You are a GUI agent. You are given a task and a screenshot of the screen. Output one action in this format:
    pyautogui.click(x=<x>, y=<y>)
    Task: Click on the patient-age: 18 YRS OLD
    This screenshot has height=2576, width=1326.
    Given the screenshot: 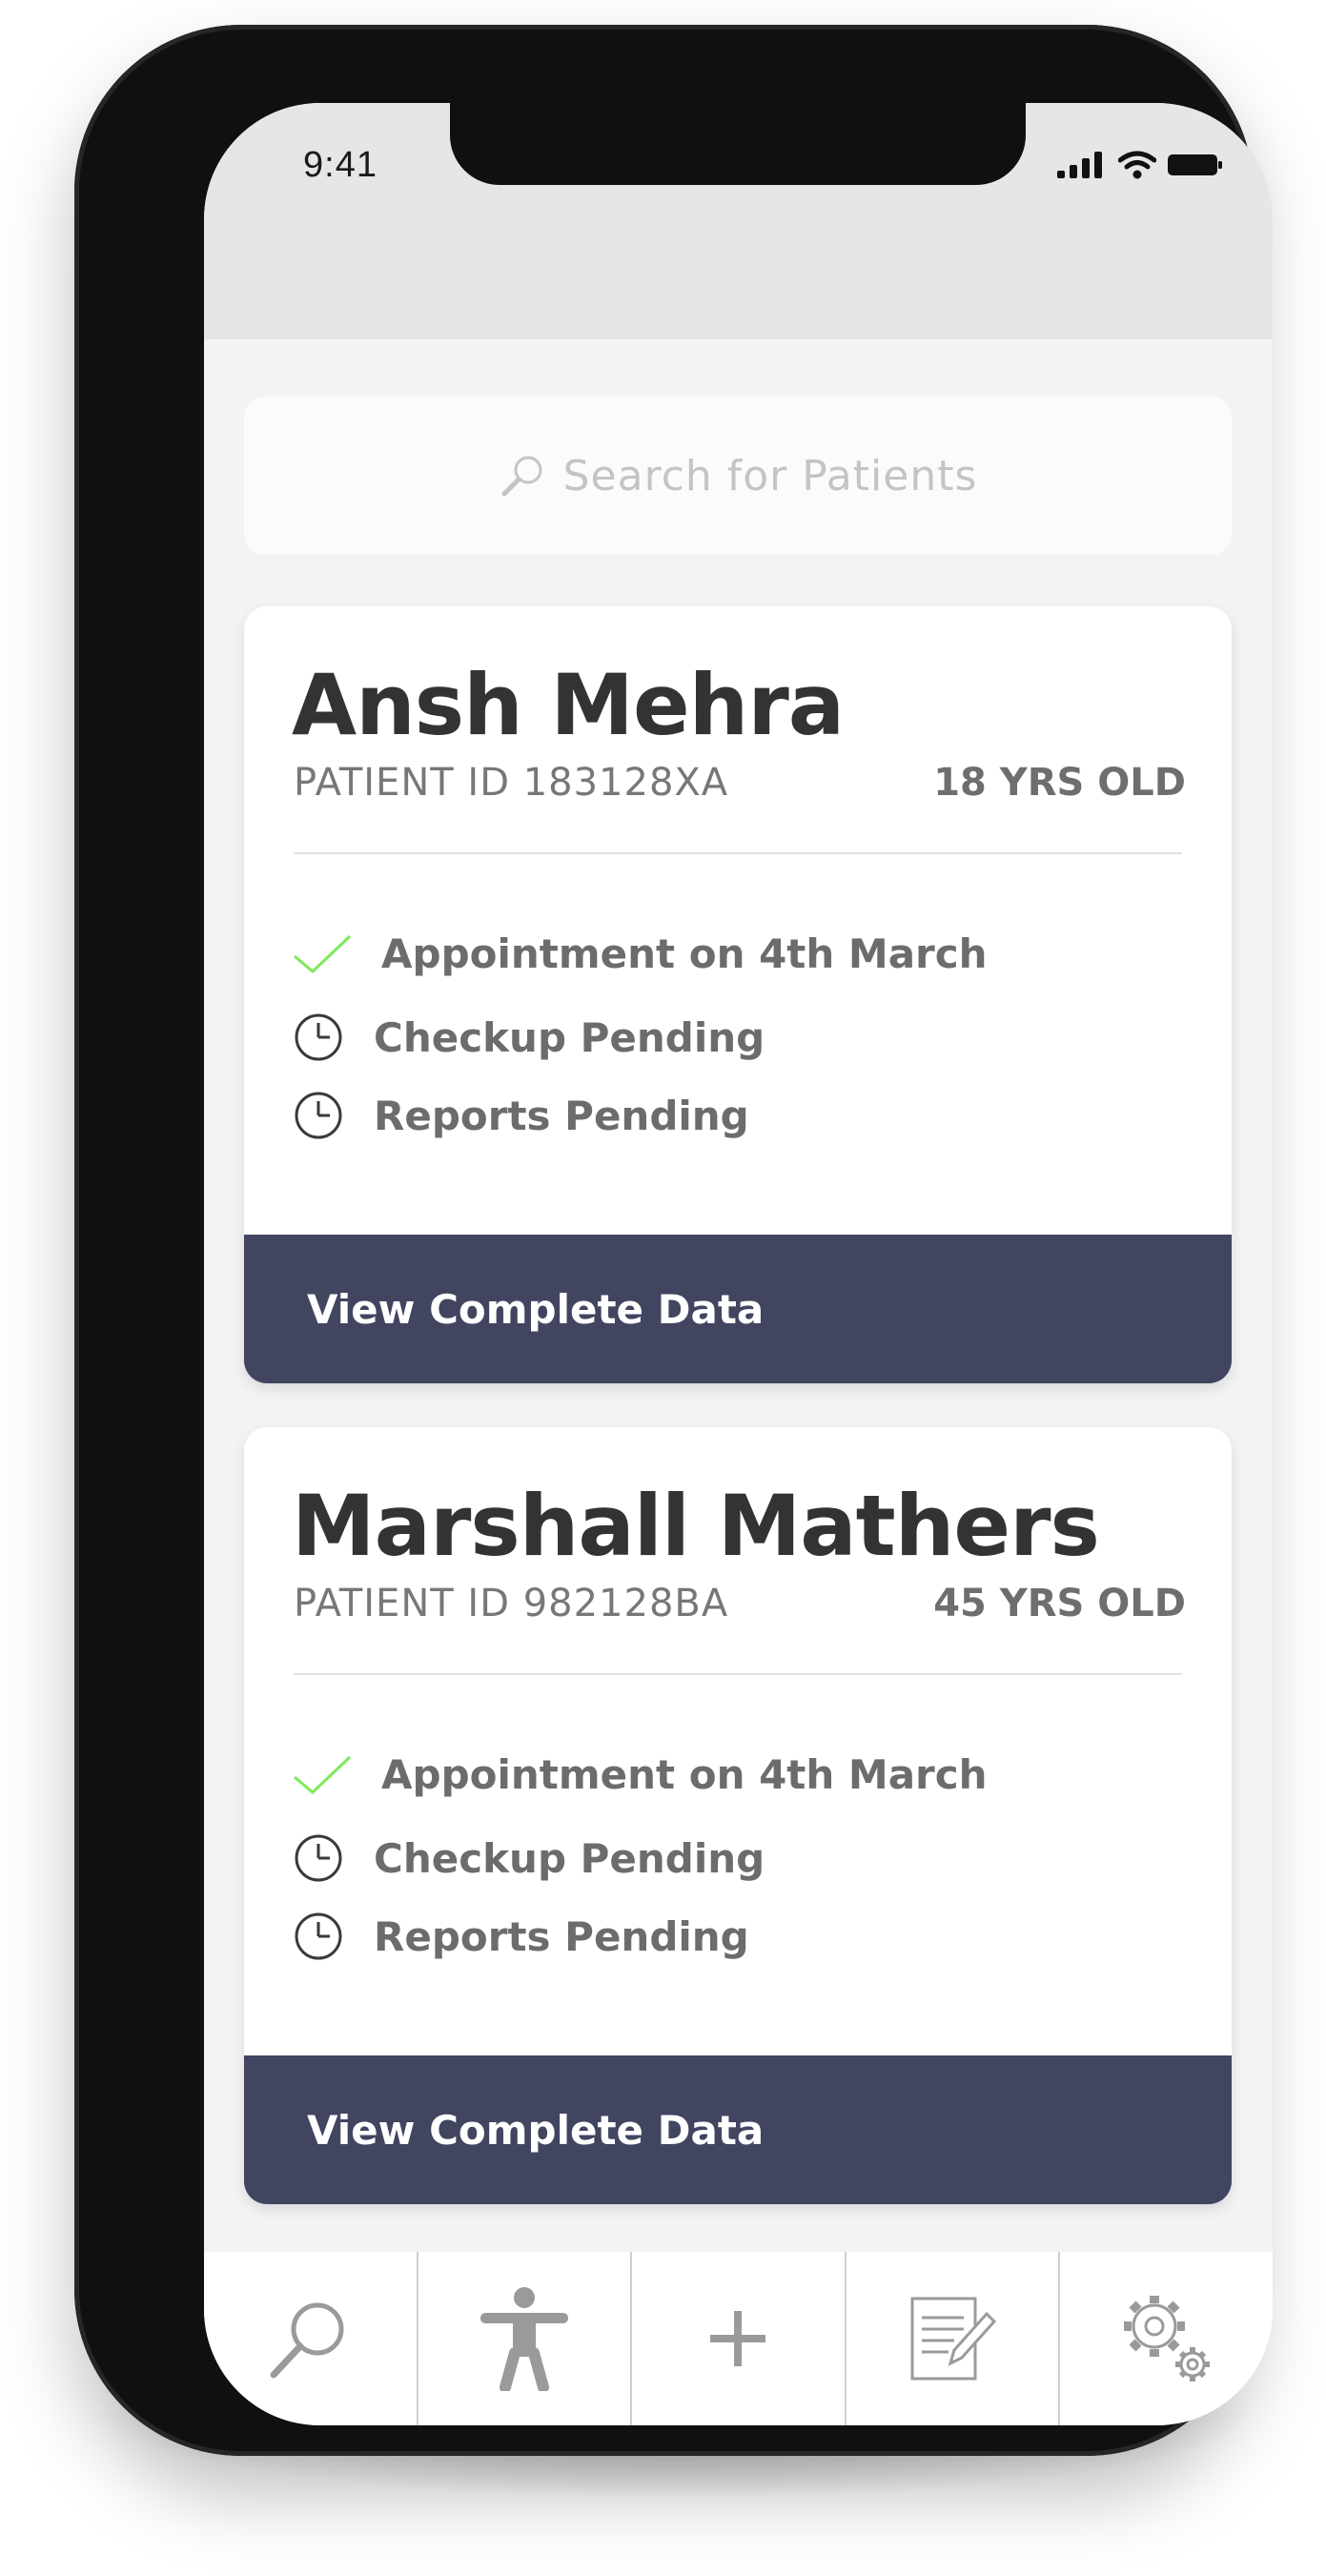 What is the action you would take?
    pyautogui.click(x=1059, y=783)
    